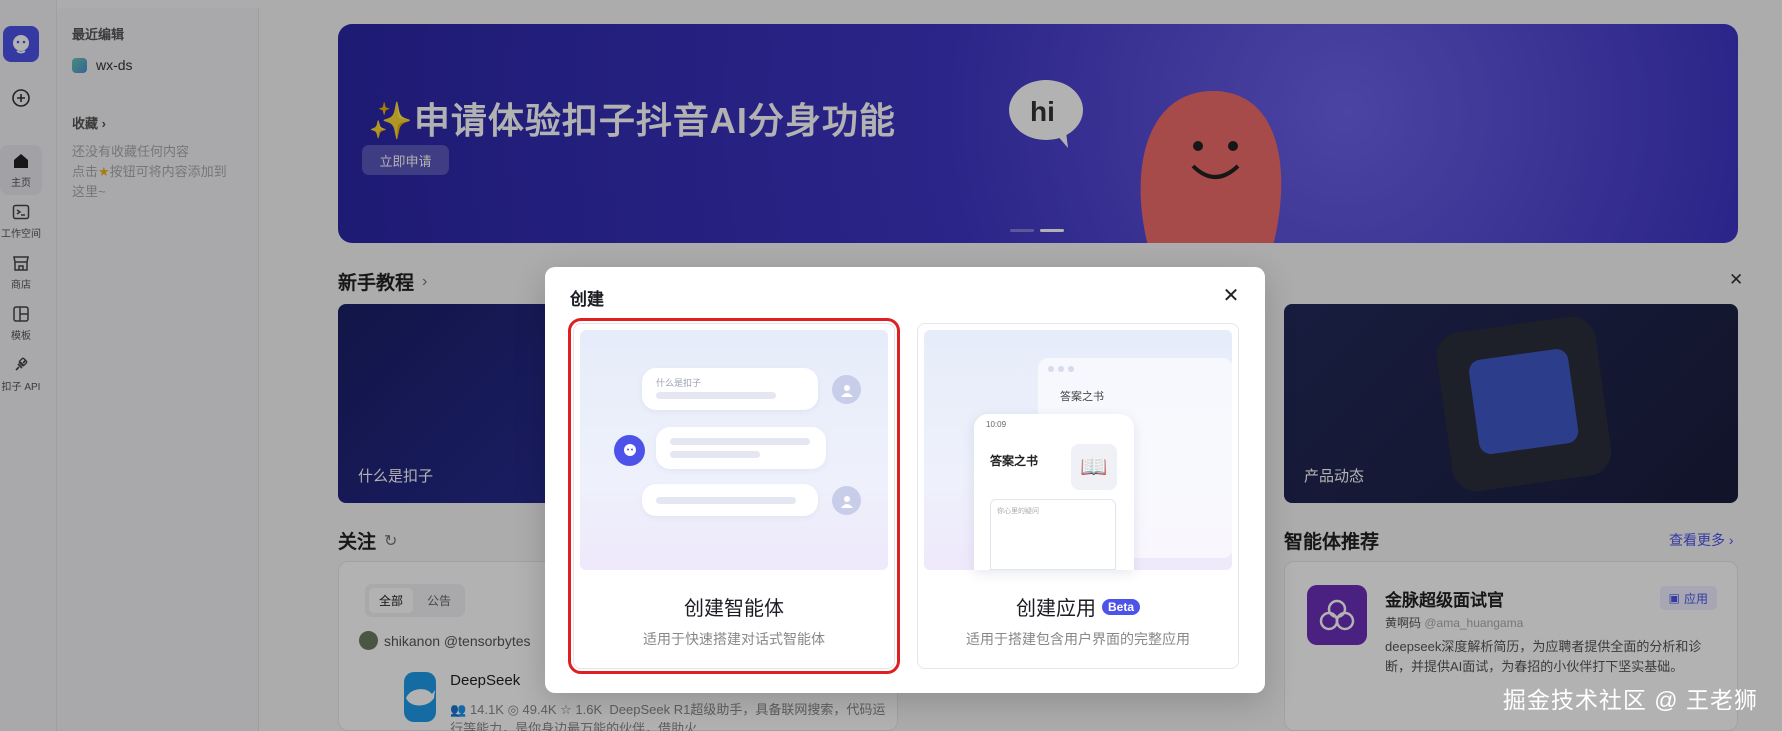 The height and width of the screenshot is (731, 1782). Describe the element at coordinates (996, 424) in the screenshot. I see `phone-time: 10:09` at that location.